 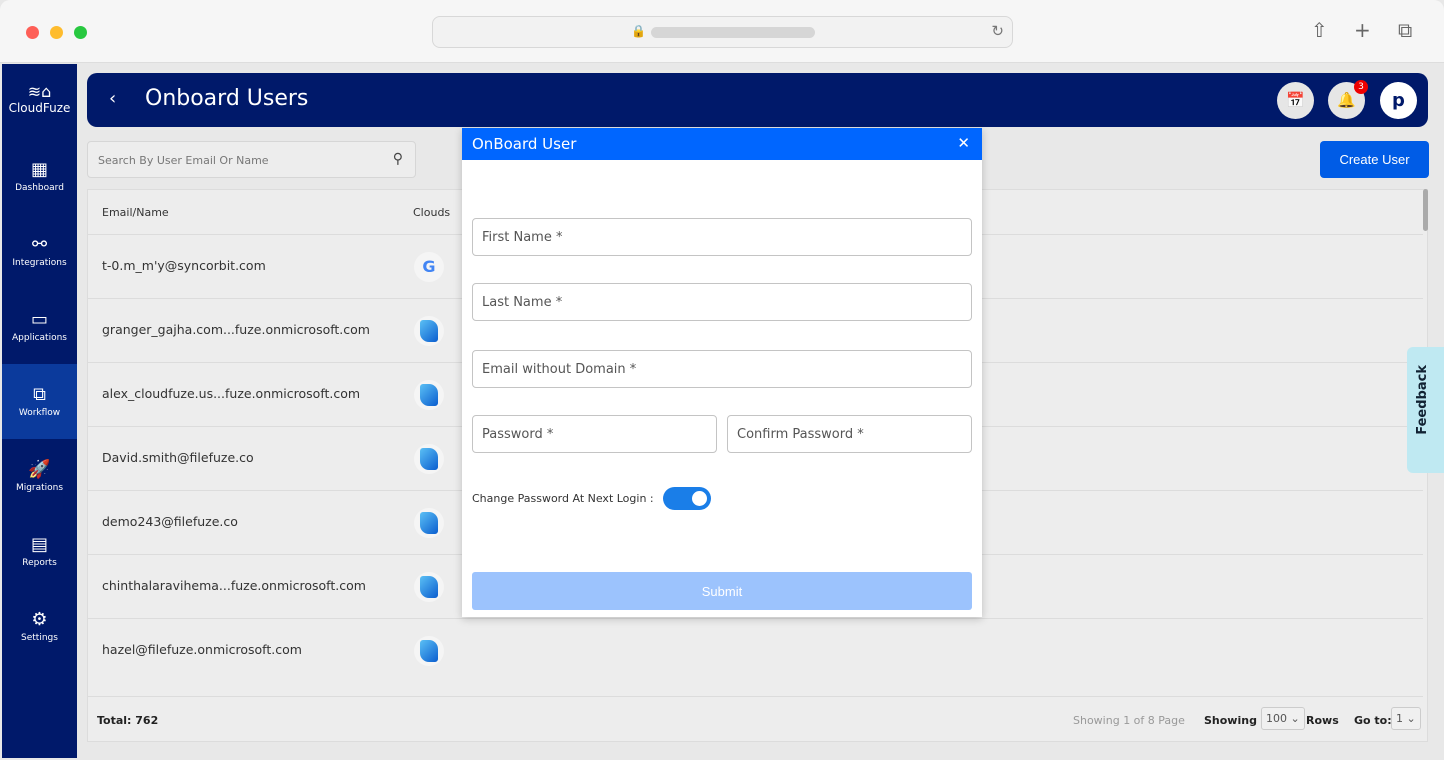 I want to click on dashboard-icon: ▦, so click(x=39, y=169).